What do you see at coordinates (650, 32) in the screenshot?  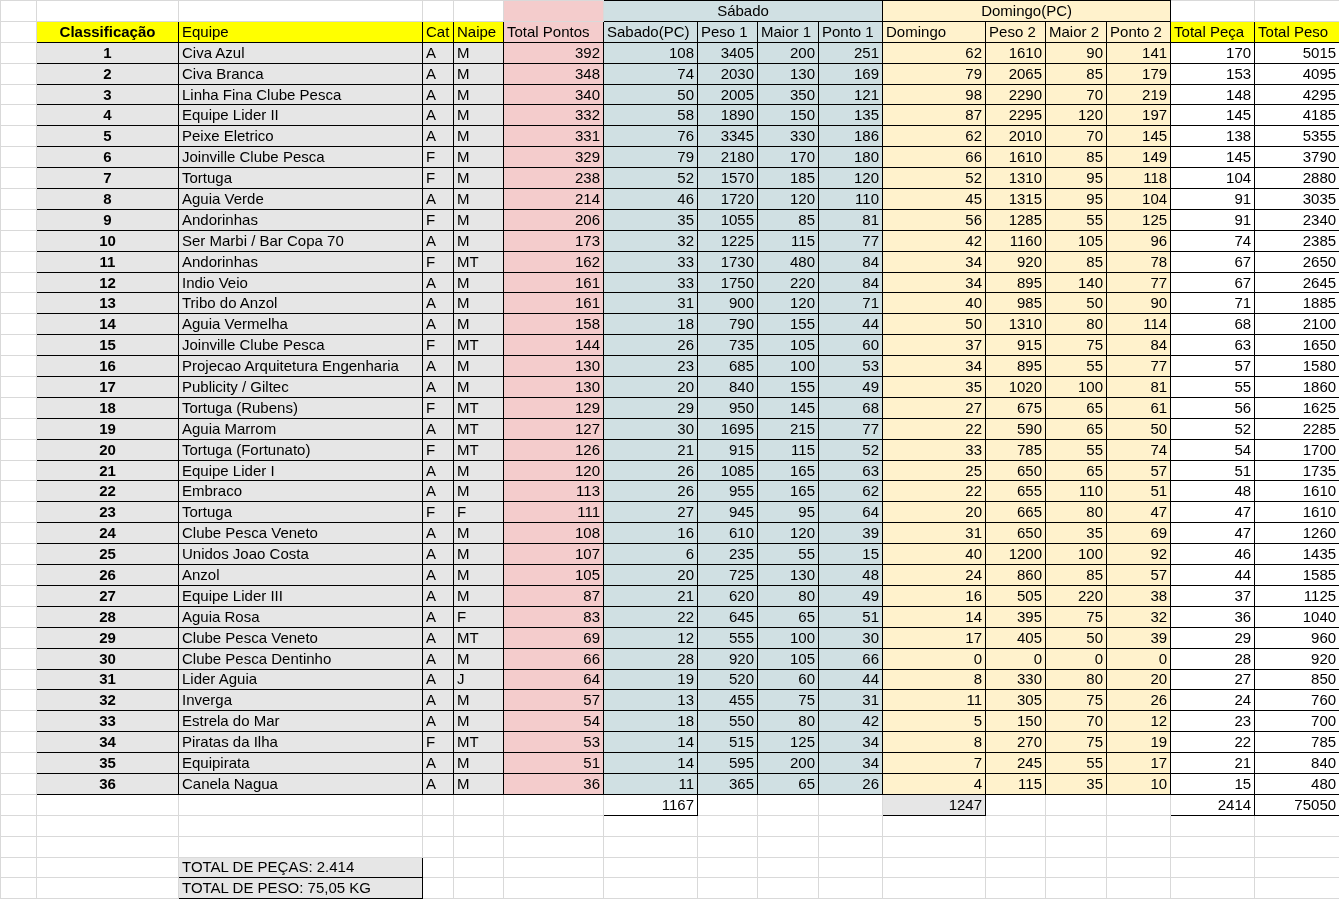 I see `column-header: Sabado(PC)` at bounding box center [650, 32].